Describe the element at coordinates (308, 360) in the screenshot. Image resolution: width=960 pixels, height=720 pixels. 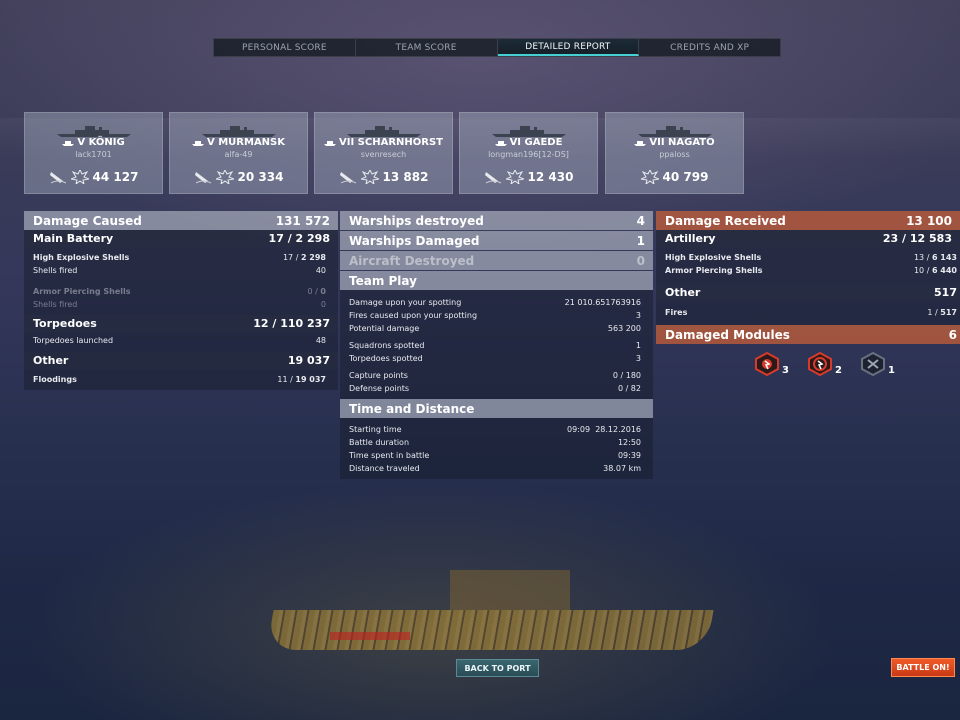
I see `other-caused-value: 19 037` at that location.